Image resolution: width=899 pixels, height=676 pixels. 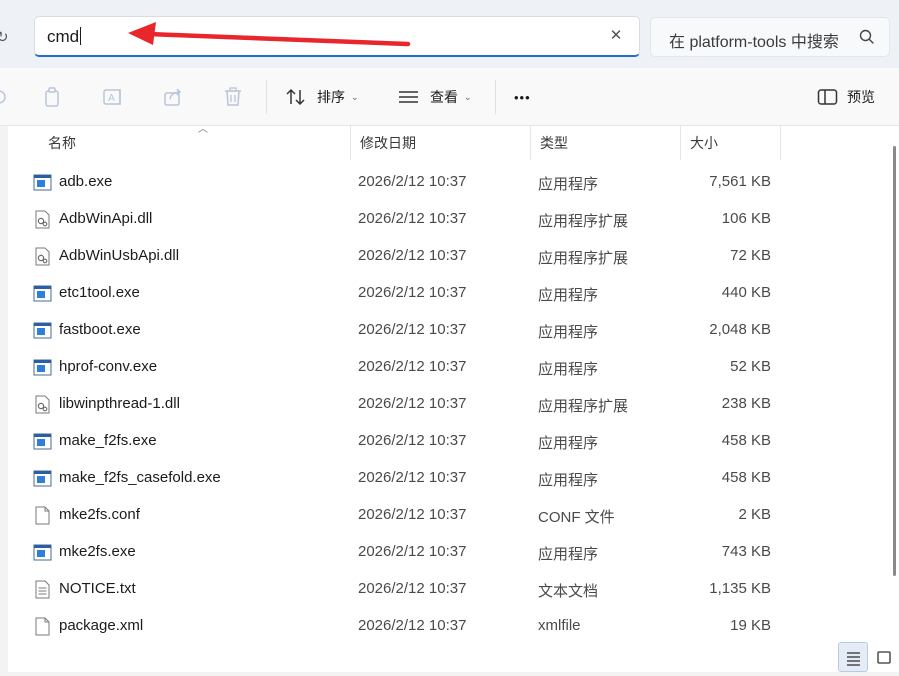 What do you see at coordinates (894, 361) in the screenshot?
I see `scrollbar-thumb` at bounding box center [894, 361].